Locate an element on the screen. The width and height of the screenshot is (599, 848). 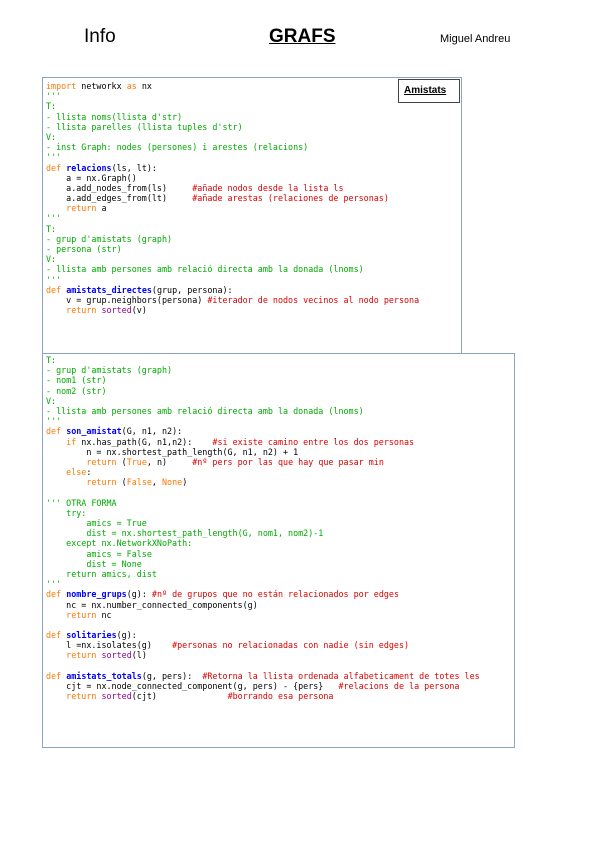
code-token: #nº pers por las que hay que pasar min is located at coordinates (288, 461).